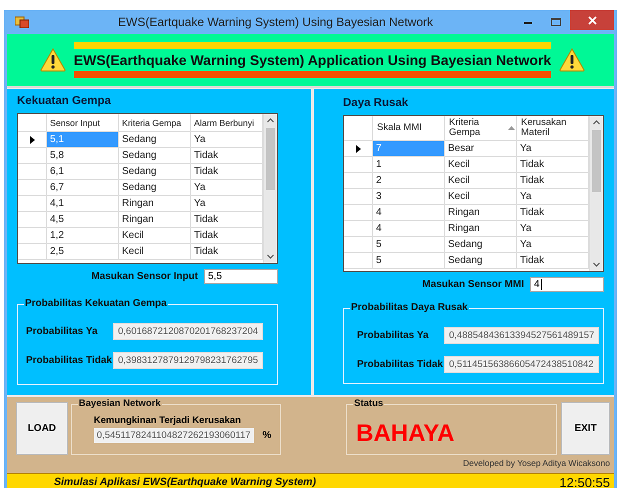 This screenshot has width=619, height=488. I want to click on table-cell: 6,7, so click(83, 188).